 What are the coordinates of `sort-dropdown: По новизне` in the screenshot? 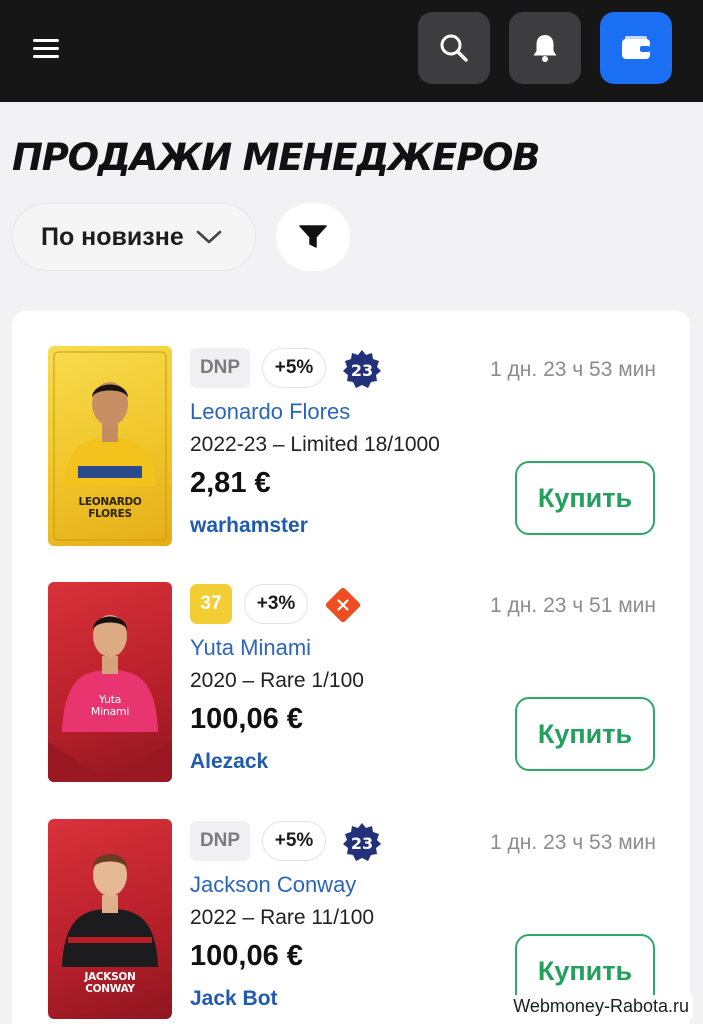 It's located at (134, 237).